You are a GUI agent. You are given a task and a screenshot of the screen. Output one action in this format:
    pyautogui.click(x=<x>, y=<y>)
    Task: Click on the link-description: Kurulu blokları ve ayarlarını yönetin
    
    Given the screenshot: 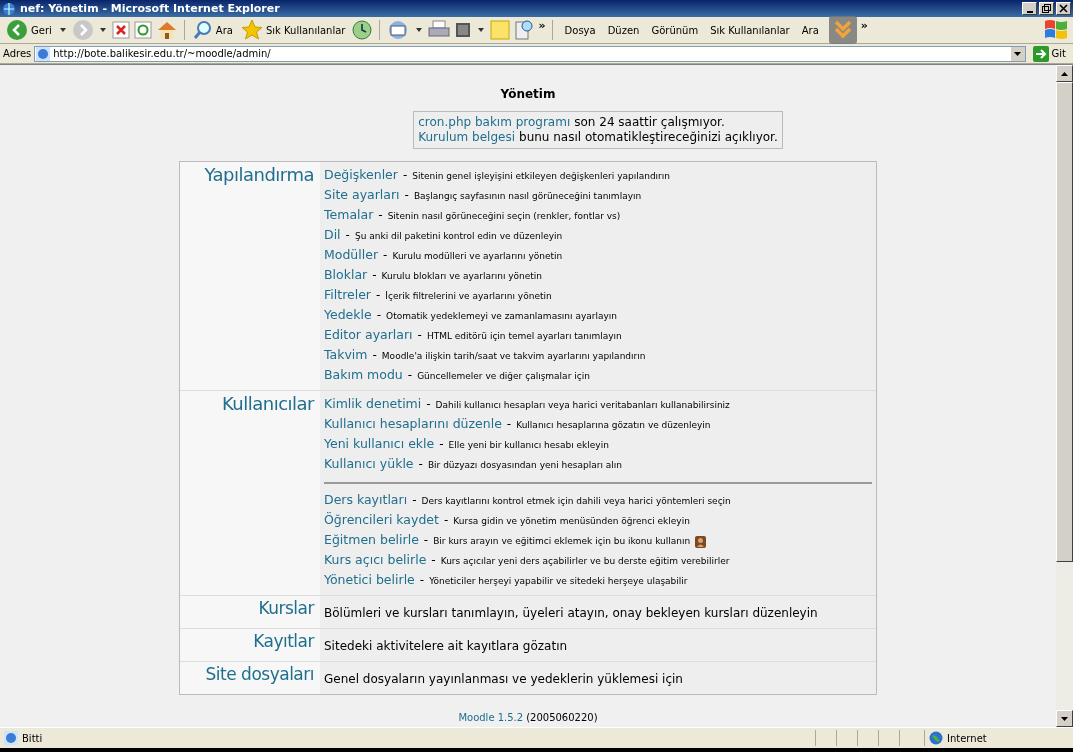 What is the action you would take?
    pyautogui.click(x=462, y=276)
    